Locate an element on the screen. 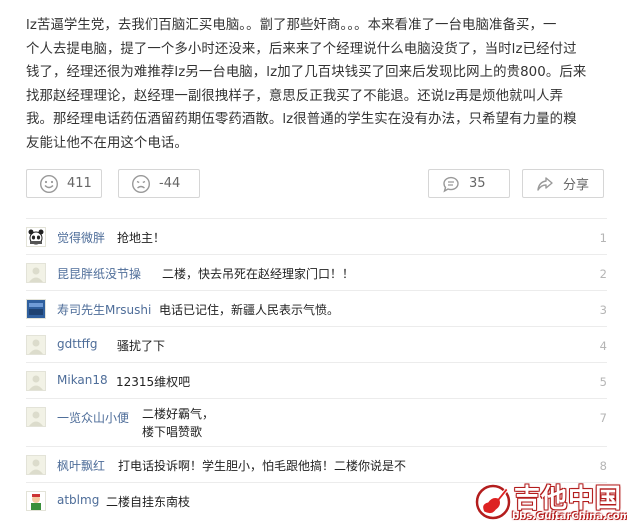  guitar-logo-icon is located at coordinates (493, 502).